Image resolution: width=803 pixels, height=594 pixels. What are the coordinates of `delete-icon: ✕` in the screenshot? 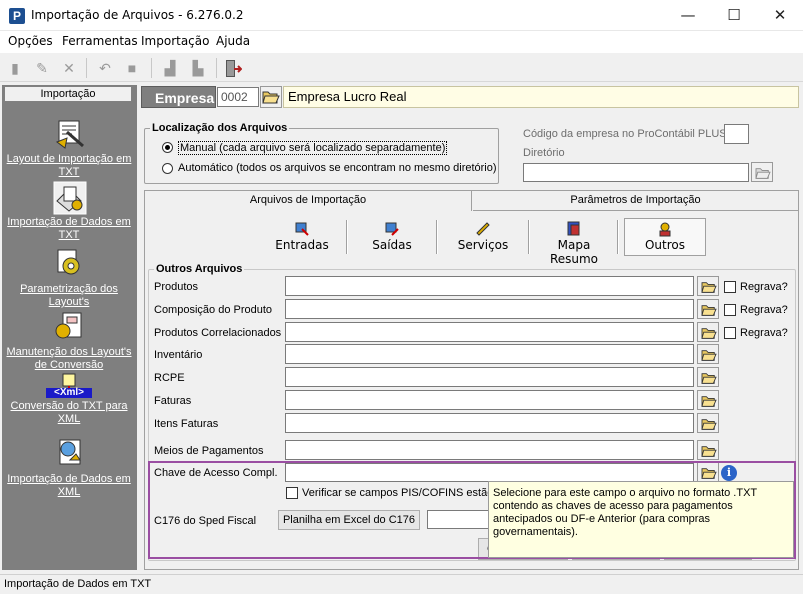 It's located at (69, 68).